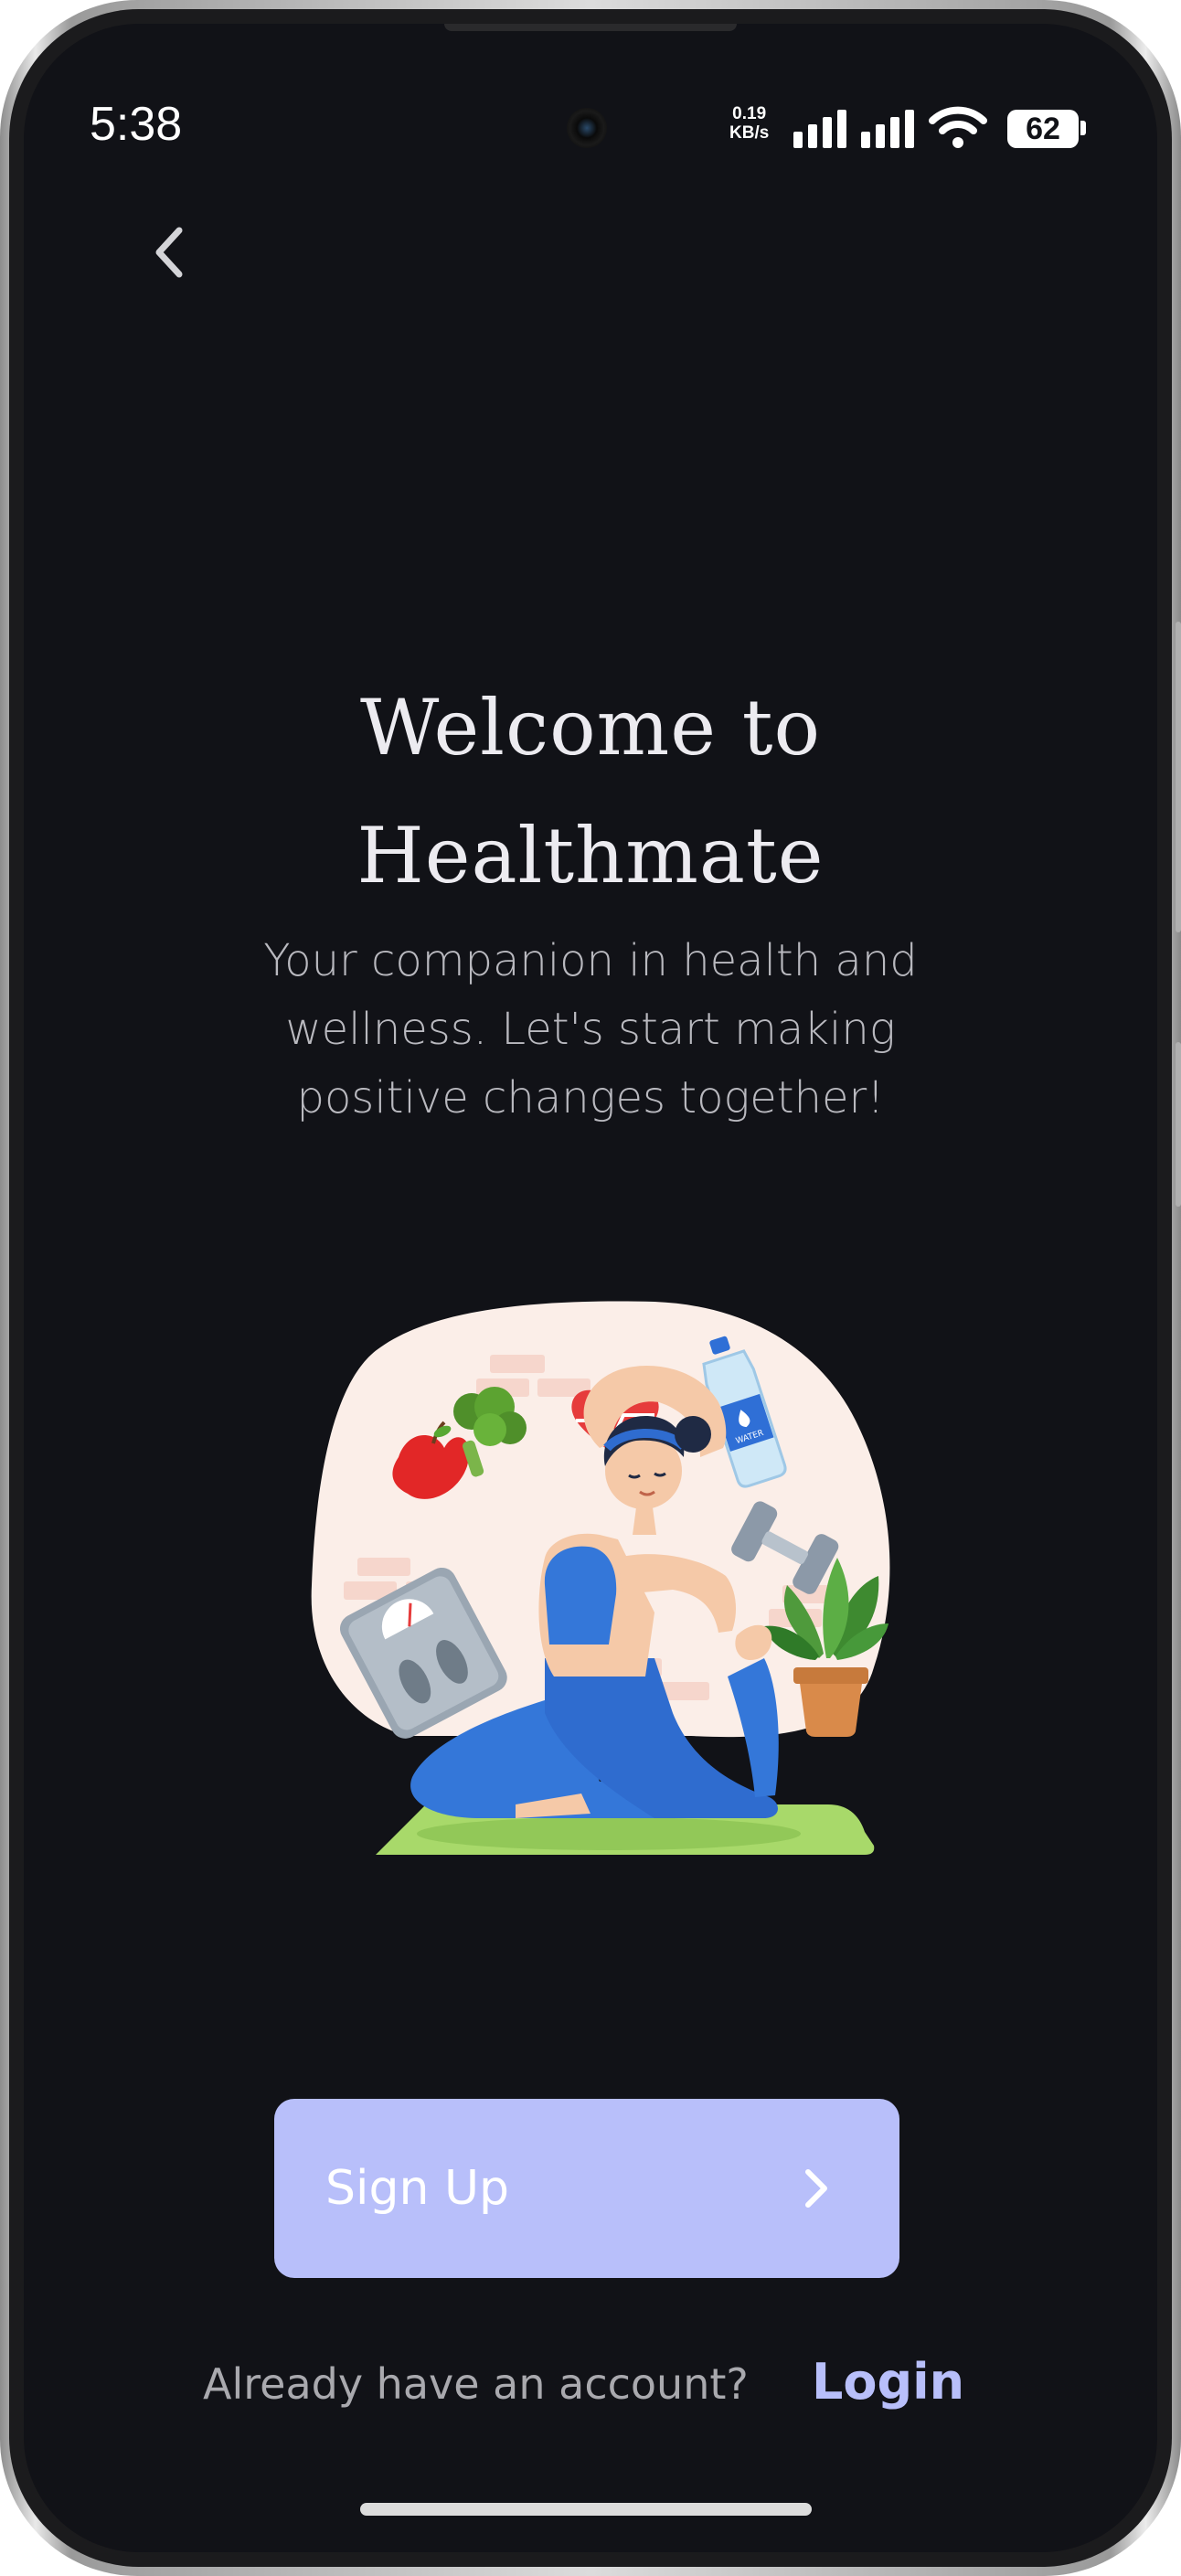 The width and height of the screenshot is (1181, 2576). Describe the element at coordinates (749, 113) in the screenshot. I see `network-speed-value: 0.19` at that location.